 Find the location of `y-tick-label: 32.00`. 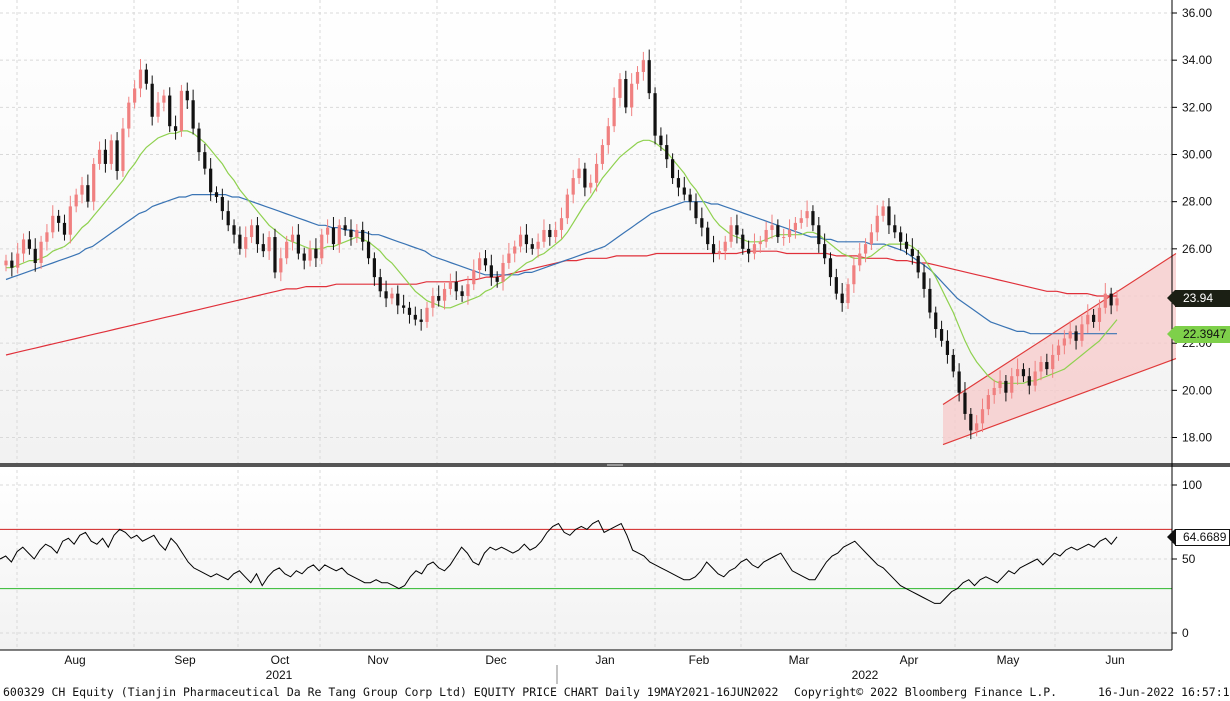

y-tick-label: 32.00 is located at coordinates (1197, 107).